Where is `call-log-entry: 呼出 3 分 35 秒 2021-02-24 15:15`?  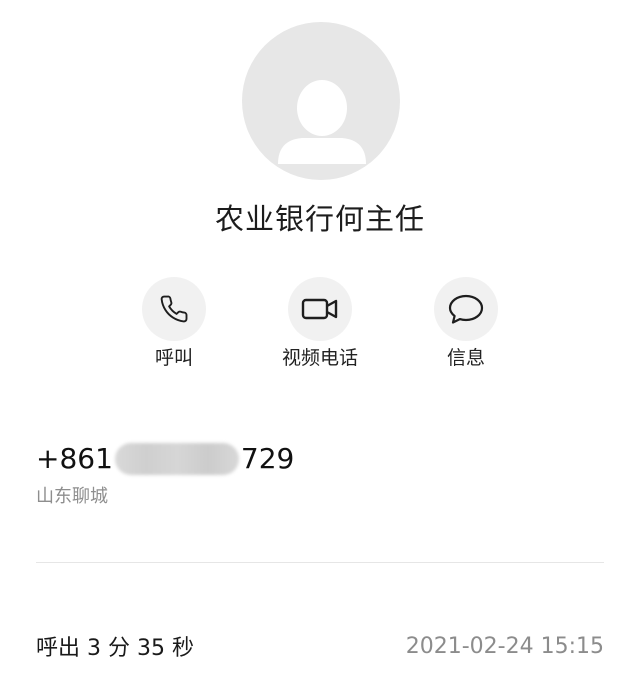 call-log-entry: 呼出 3 分 35 秒 2021-02-24 15:15 is located at coordinates (320, 646).